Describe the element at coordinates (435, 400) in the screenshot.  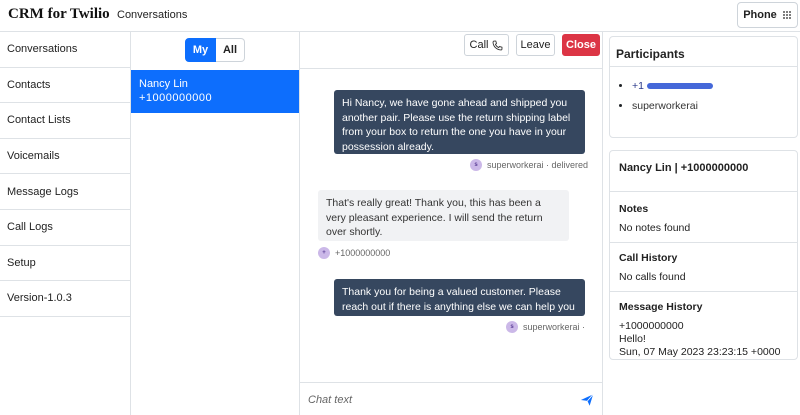
I see `chat-text-input` at that location.